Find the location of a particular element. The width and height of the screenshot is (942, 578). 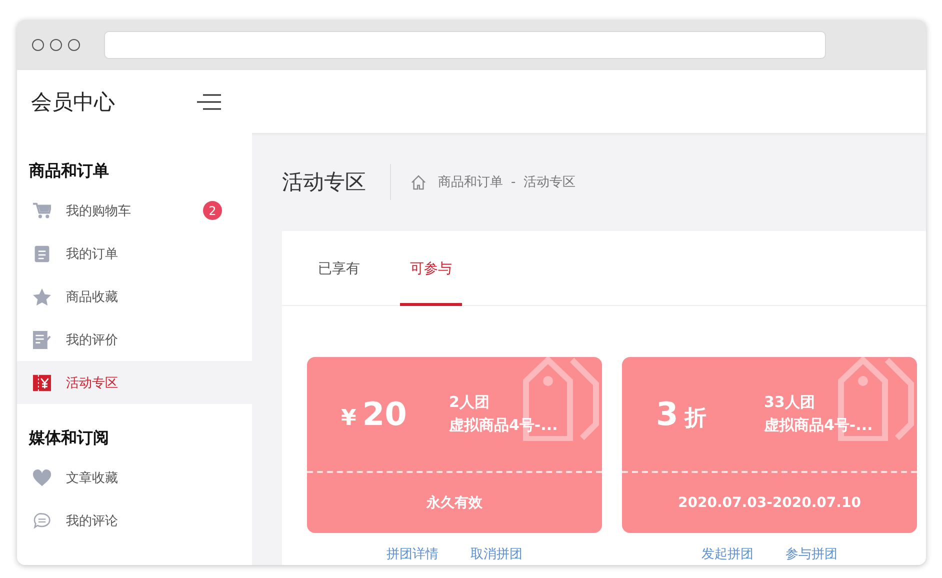

currency-symbol: ¥ is located at coordinates (348, 418).